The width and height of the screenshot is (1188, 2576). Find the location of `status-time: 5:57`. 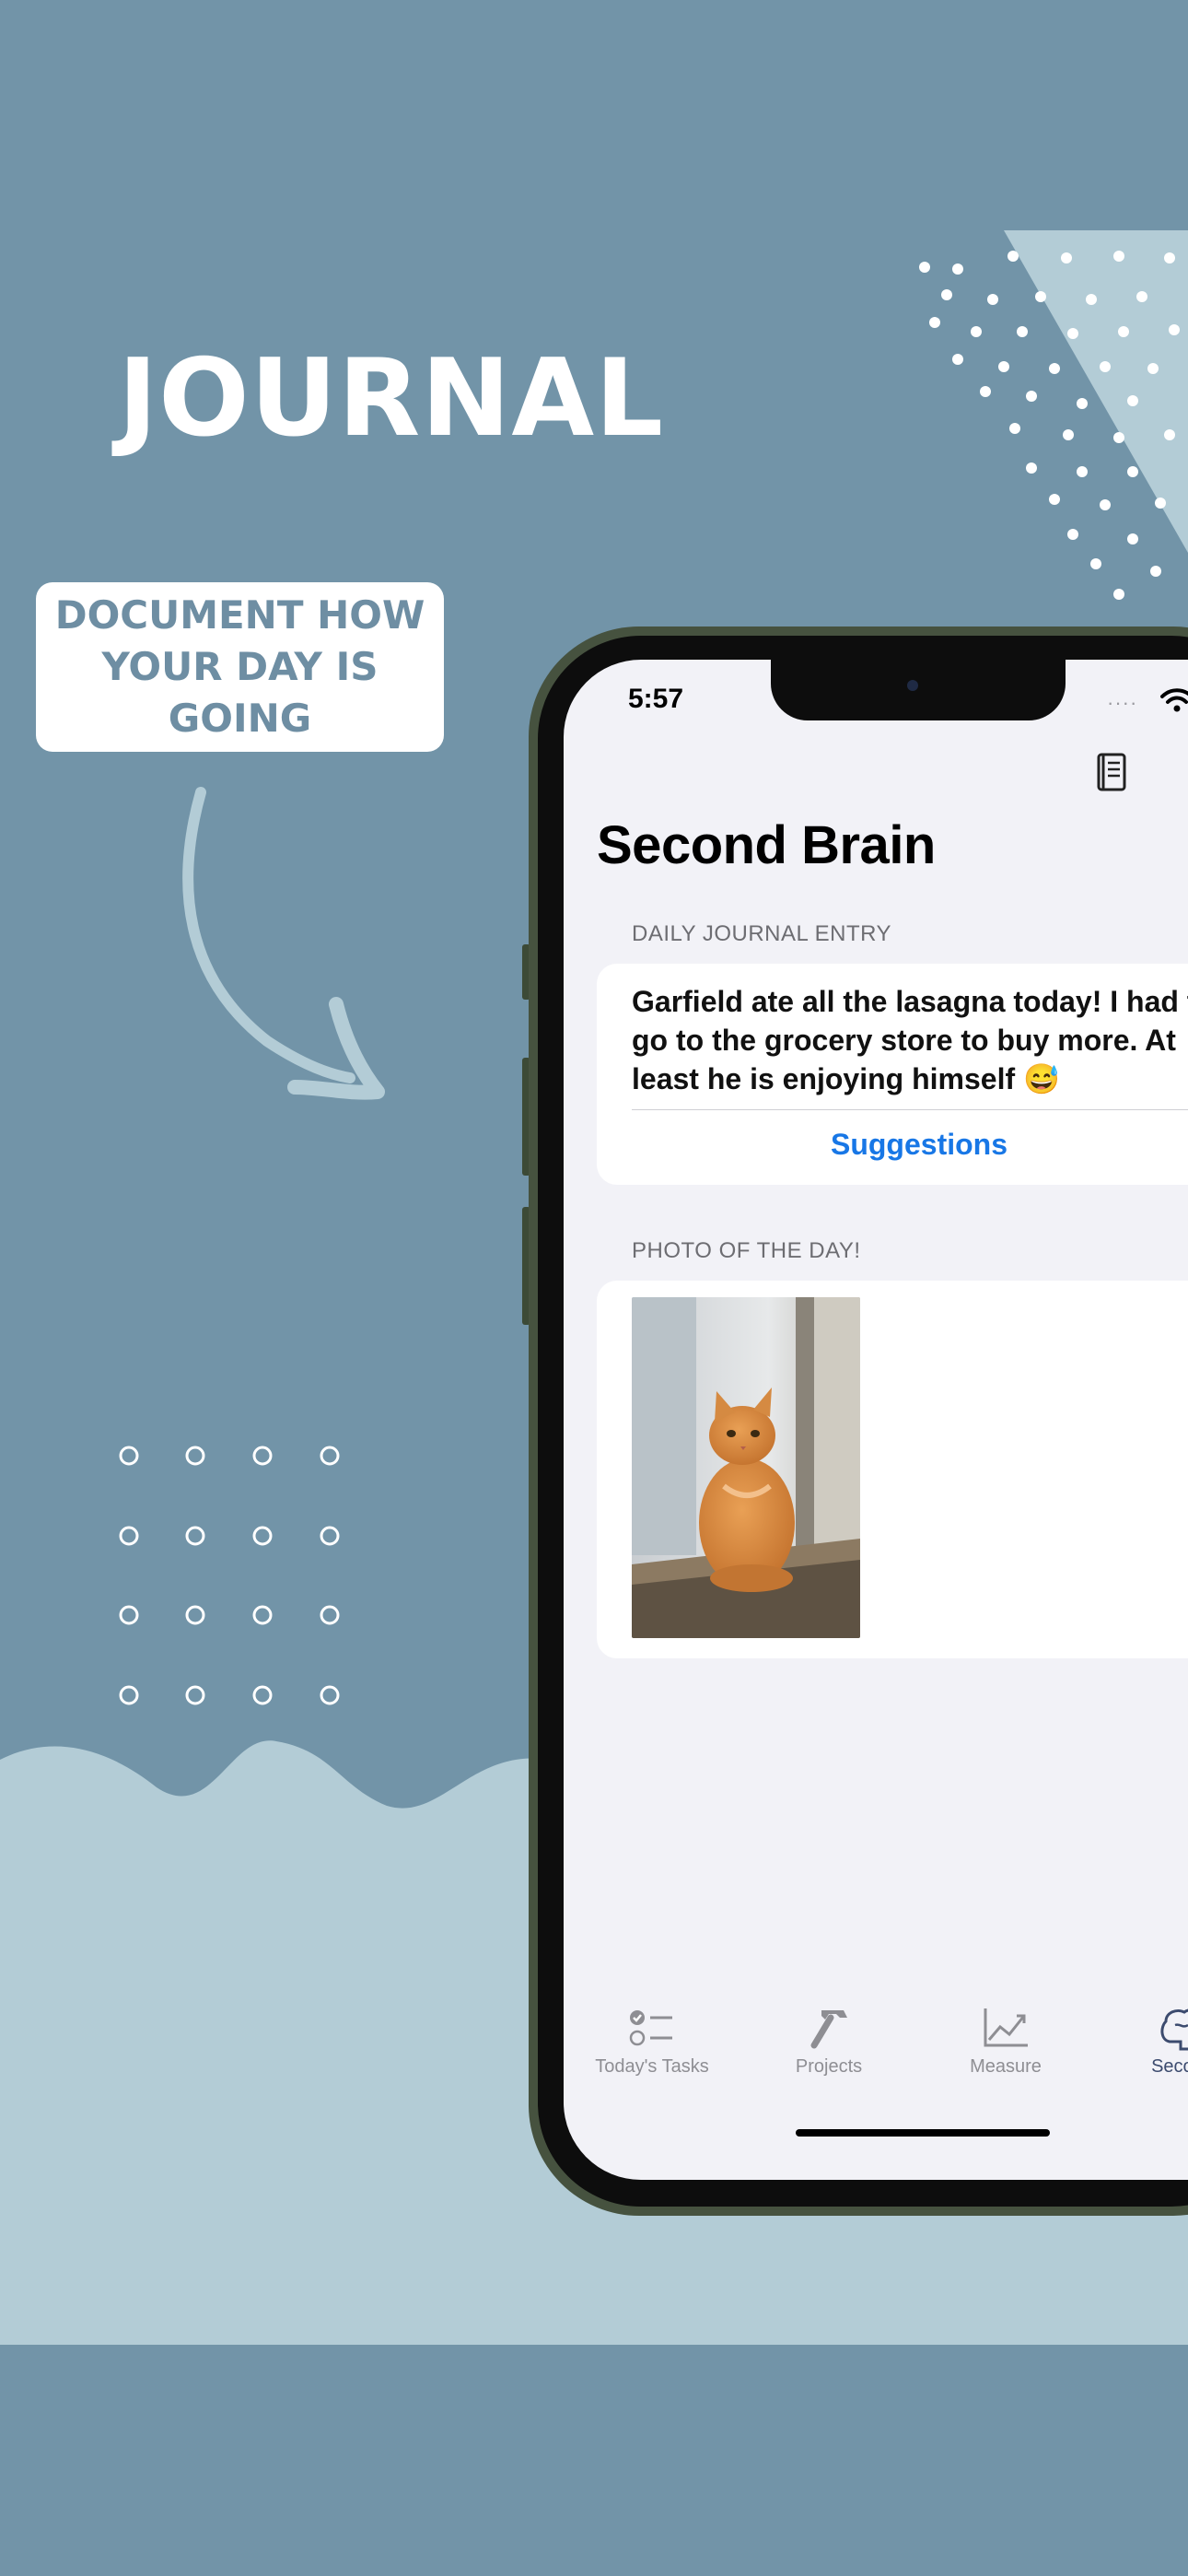

status-time: 5:57 is located at coordinates (656, 699).